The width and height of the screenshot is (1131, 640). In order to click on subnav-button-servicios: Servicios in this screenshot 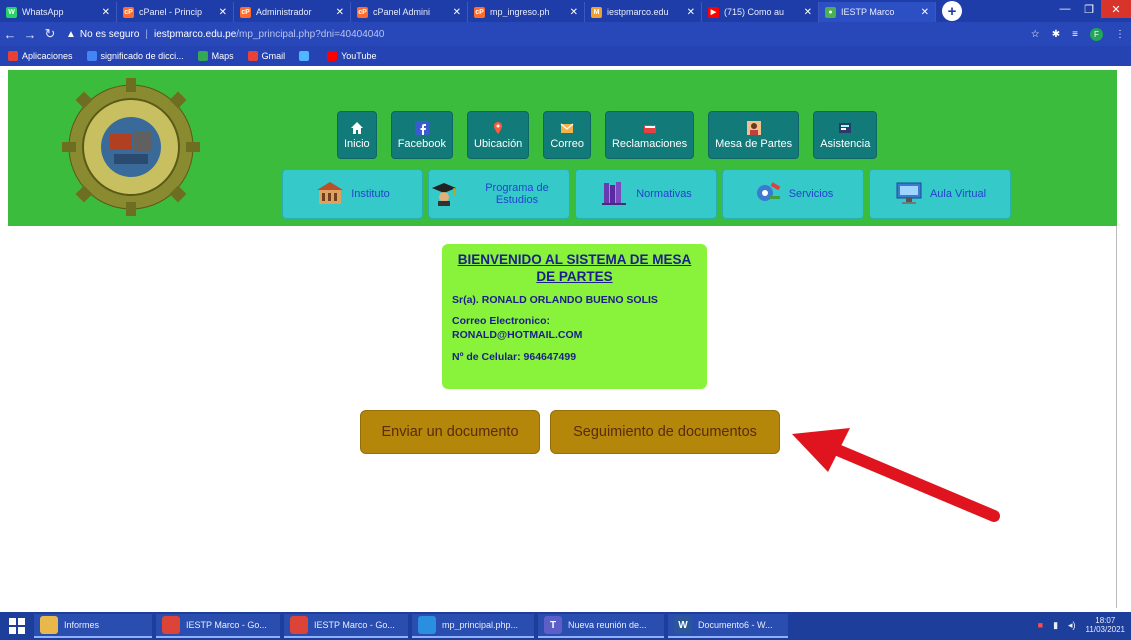, I will do `click(793, 194)`.